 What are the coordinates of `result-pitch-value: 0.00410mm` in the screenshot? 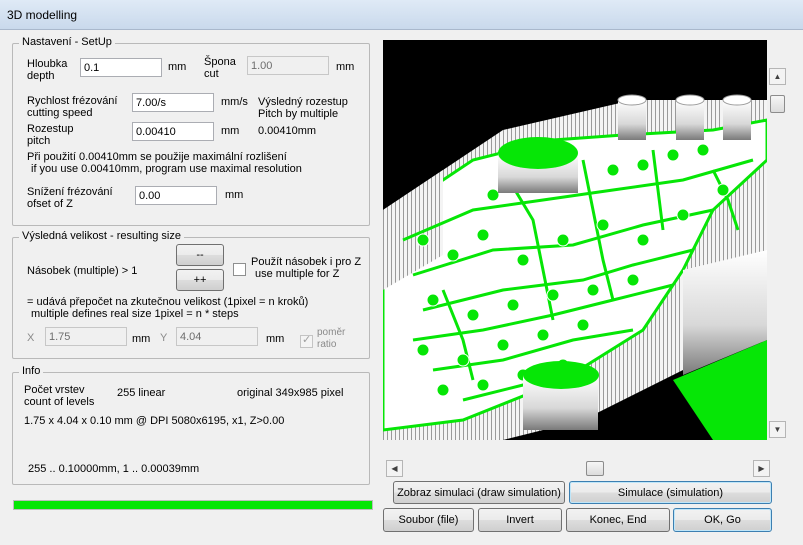 It's located at (287, 131).